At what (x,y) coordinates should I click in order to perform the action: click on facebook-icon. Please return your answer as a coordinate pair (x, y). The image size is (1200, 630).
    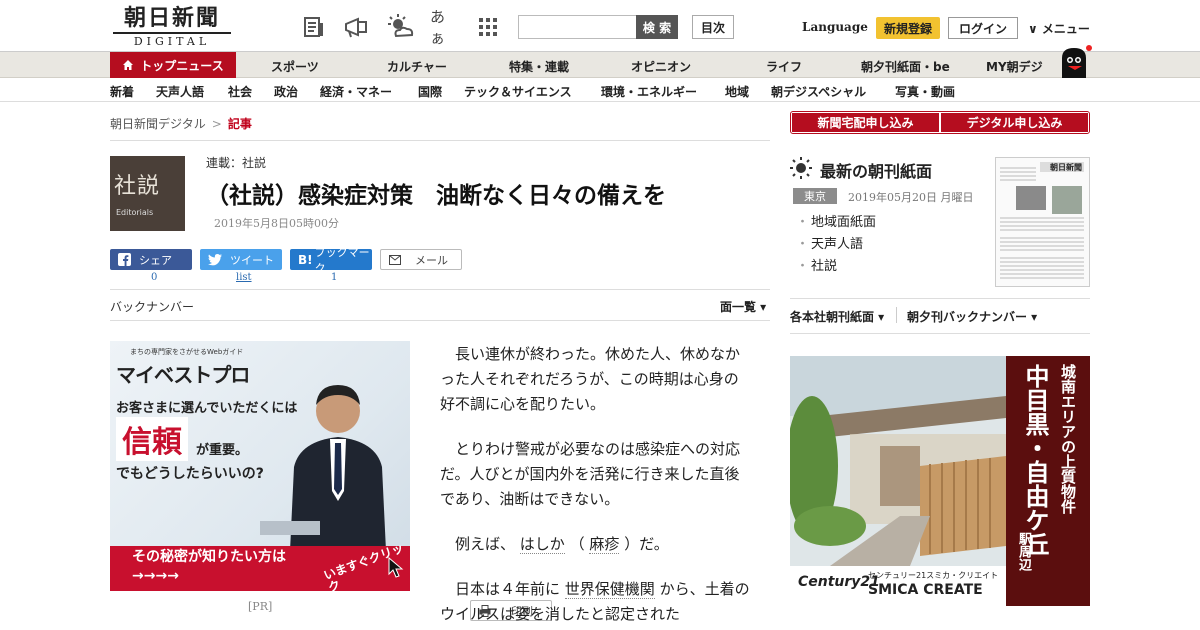
    Looking at the image, I should click on (124, 259).